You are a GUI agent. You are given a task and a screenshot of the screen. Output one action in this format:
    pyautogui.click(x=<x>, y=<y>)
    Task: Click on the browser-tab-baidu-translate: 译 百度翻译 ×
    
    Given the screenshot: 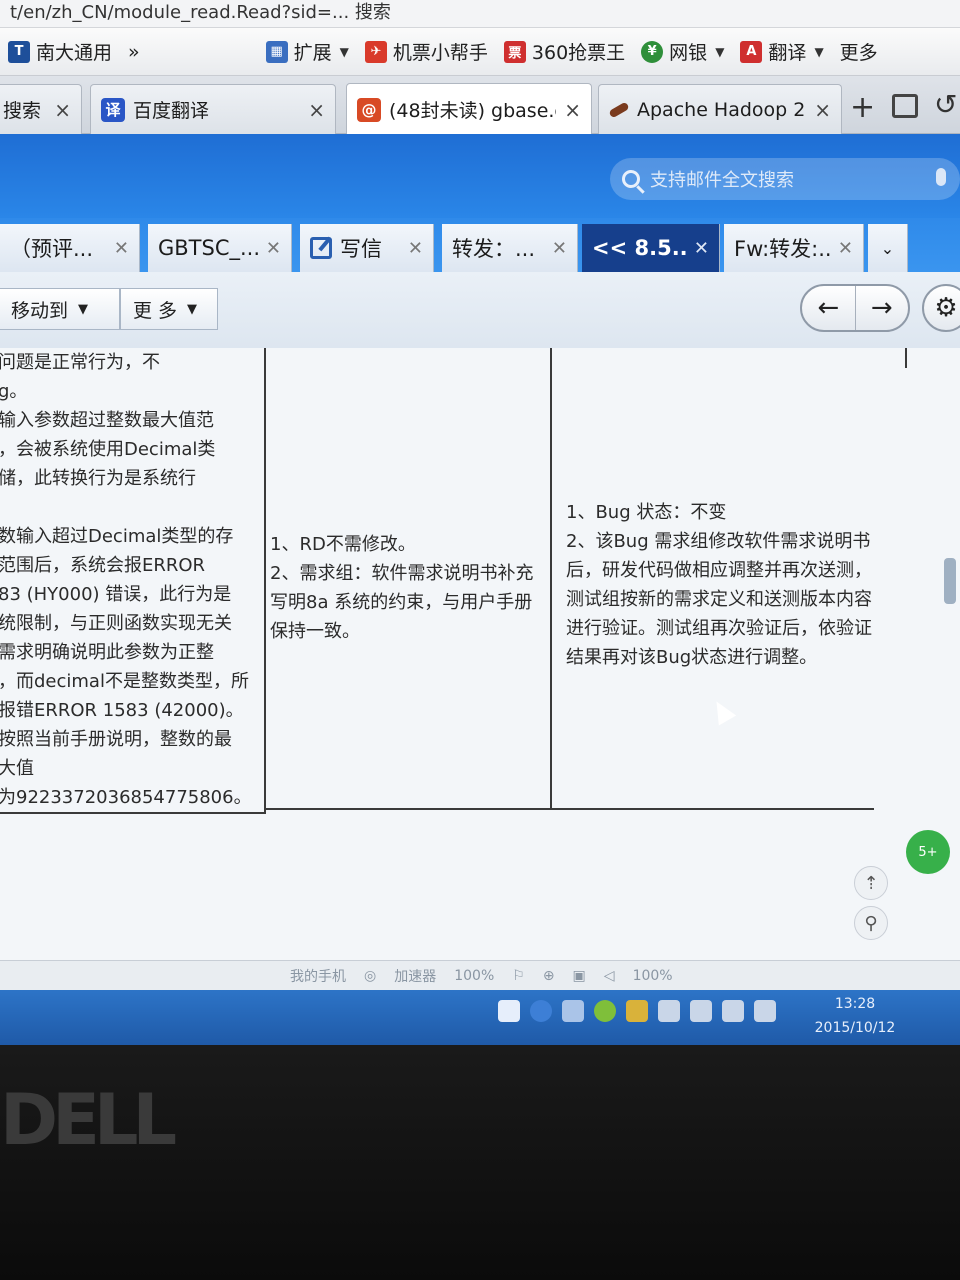 What is the action you would take?
    pyautogui.click(x=213, y=109)
    